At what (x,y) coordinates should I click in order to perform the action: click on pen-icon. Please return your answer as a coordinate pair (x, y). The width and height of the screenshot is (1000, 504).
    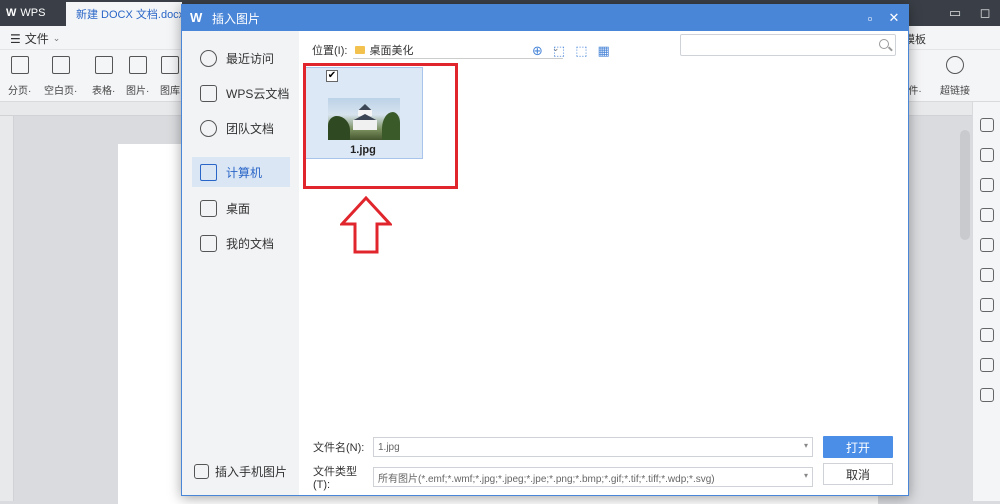
    Looking at the image, I should click on (986, 125).